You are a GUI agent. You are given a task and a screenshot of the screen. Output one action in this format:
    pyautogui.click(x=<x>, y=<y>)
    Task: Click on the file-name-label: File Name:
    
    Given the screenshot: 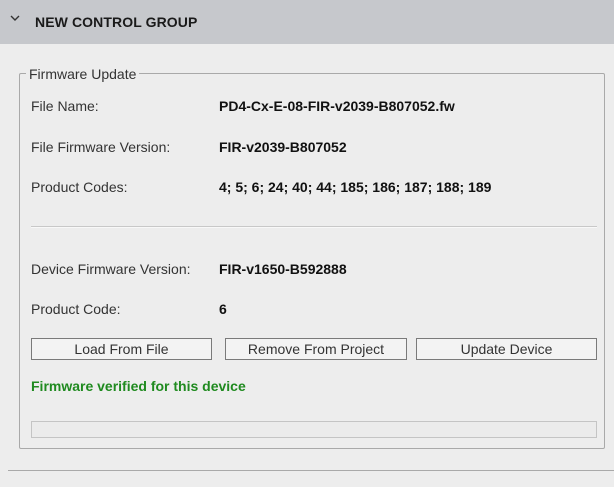 What is the action you would take?
    pyautogui.click(x=65, y=106)
    